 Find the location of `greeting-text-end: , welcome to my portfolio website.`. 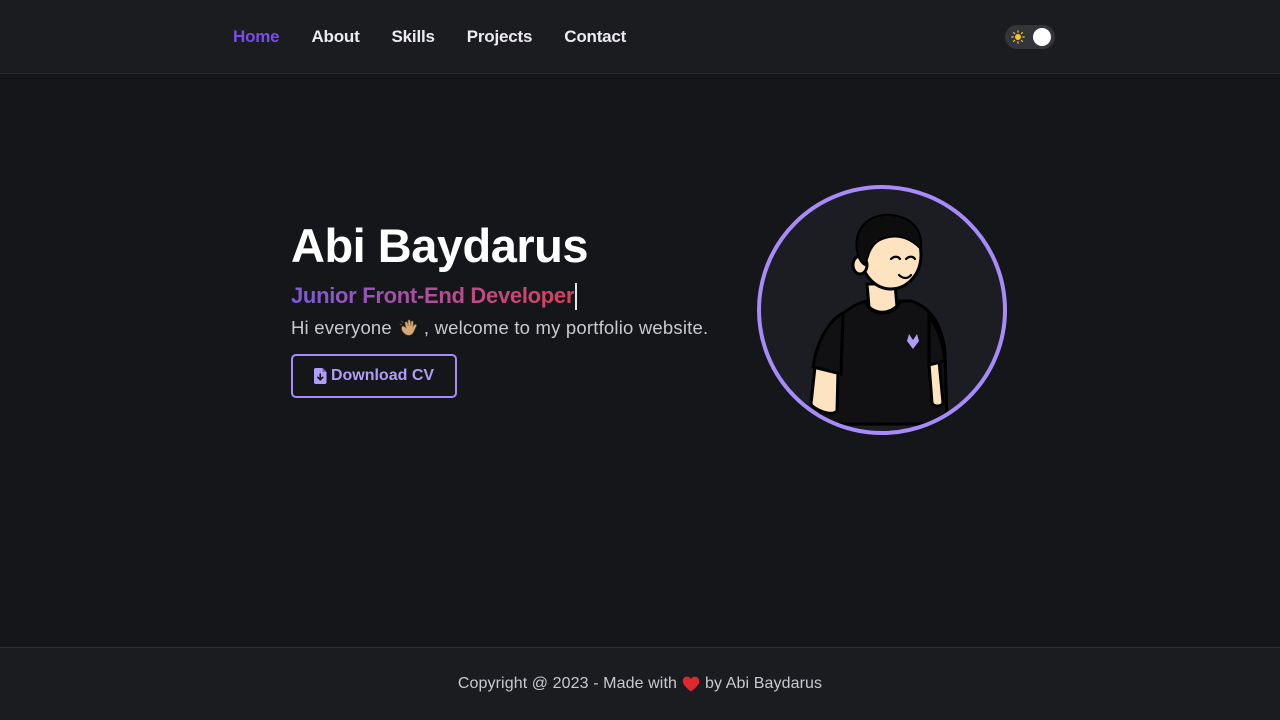

greeting-text-end: , welcome to my portfolio website. is located at coordinates (566, 327).